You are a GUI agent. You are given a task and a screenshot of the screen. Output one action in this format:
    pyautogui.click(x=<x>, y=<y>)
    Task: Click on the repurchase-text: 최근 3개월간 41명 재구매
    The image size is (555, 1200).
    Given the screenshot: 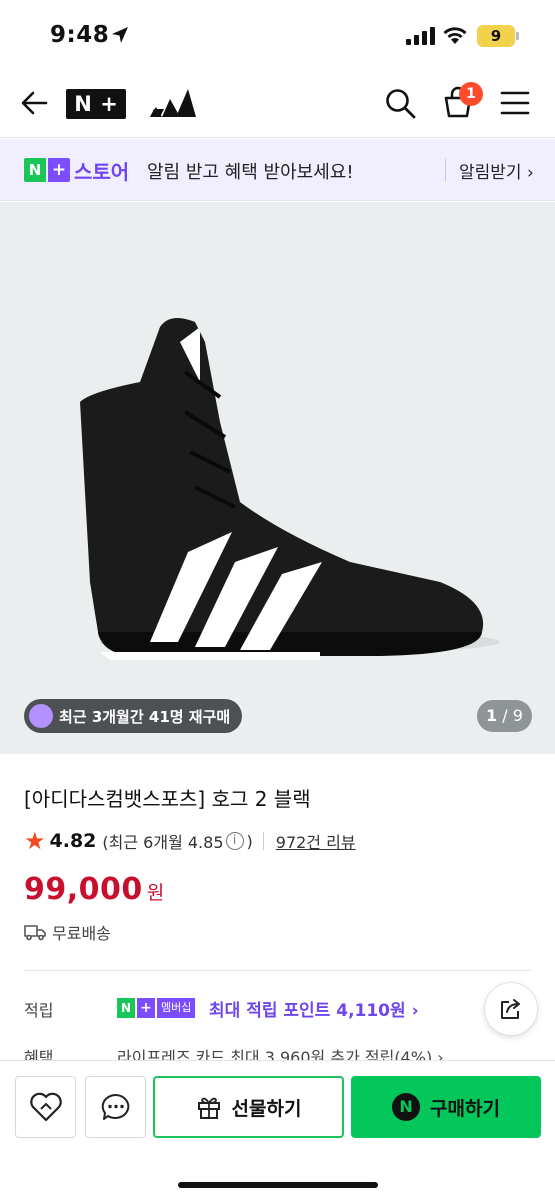 What is the action you would take?
    pyautogui.click(x=145, y=716)
    